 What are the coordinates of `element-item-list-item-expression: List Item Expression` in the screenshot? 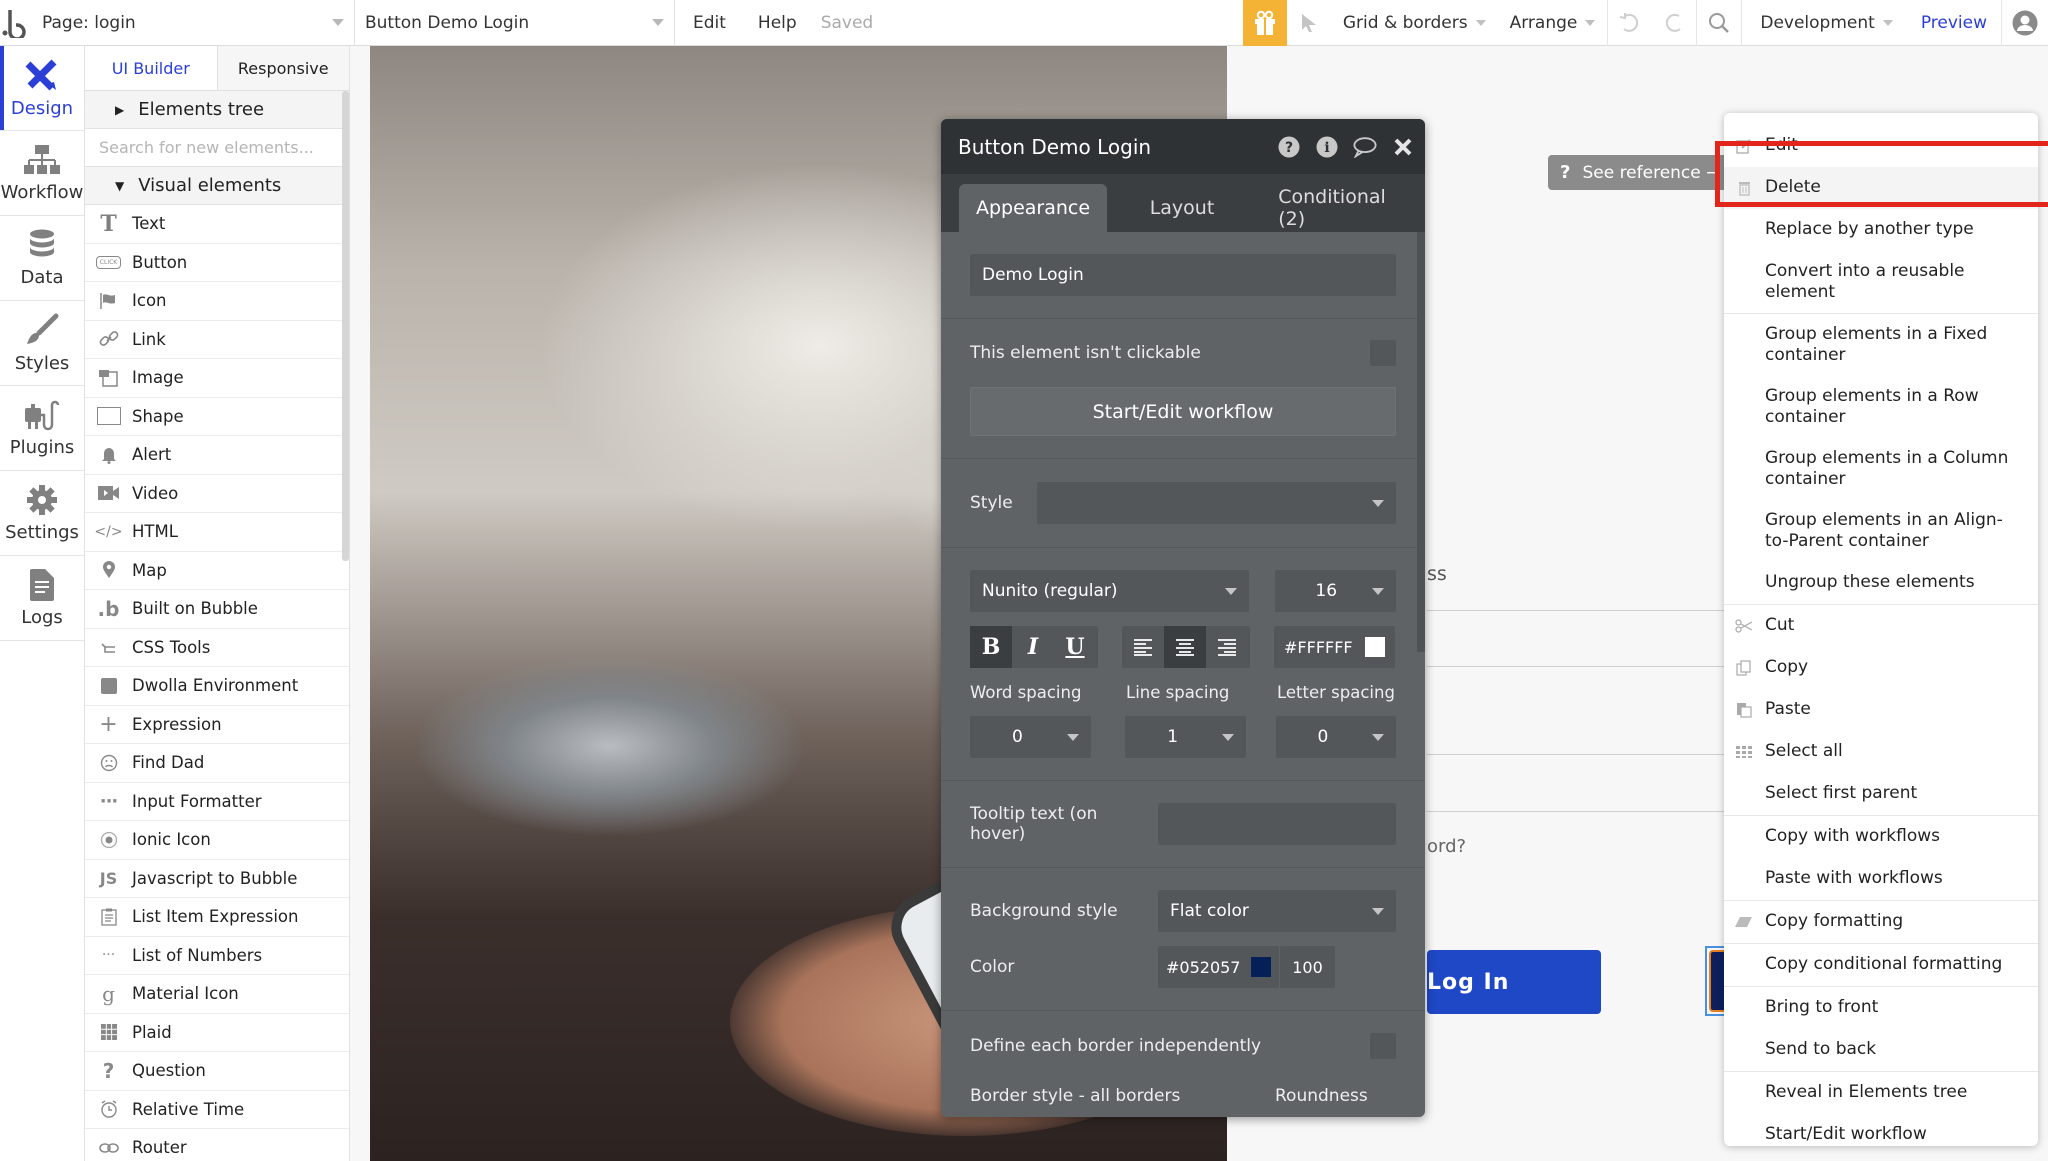 It's located at (217, 917).